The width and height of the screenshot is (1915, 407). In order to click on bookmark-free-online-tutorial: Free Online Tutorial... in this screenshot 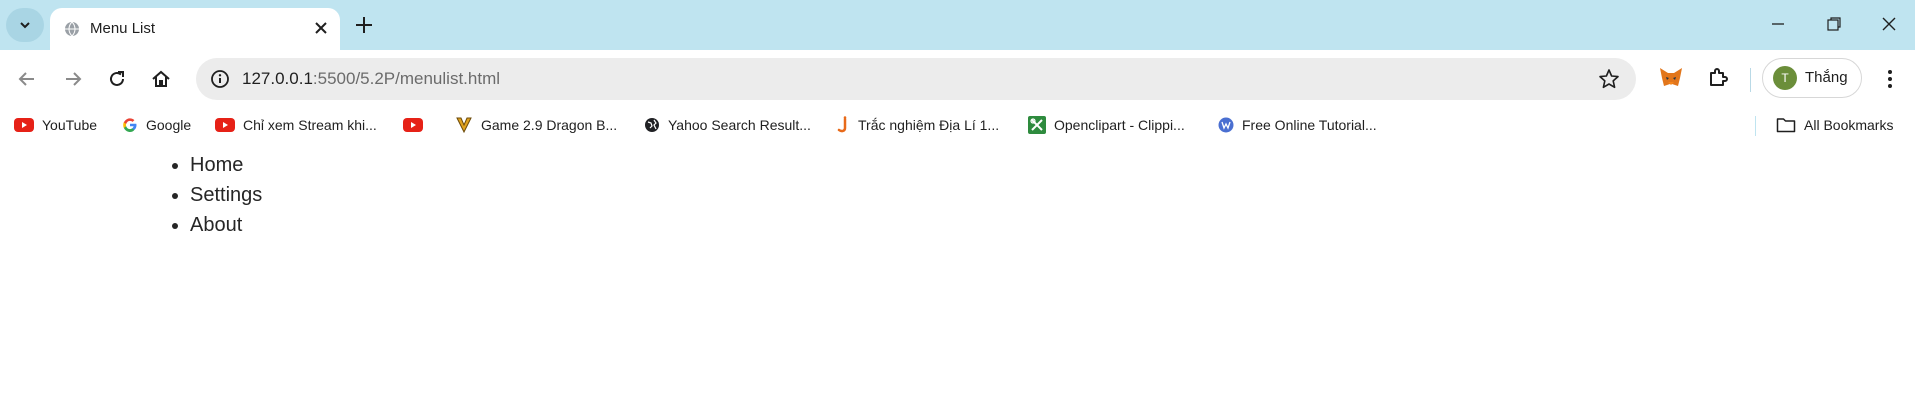, I will do `click(1297, 125)`.